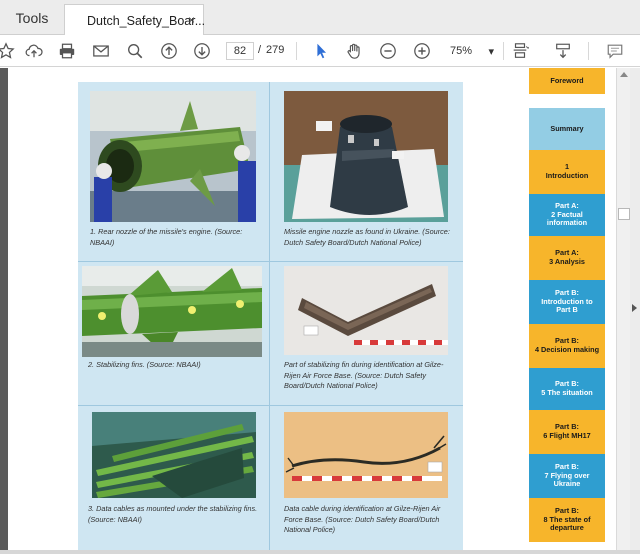  I want to click on page-number-input: 82, so click(240, 51).